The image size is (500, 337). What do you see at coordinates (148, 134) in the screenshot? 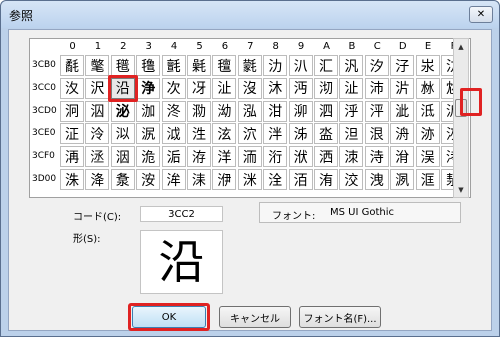
I see `character-cell: 泦` at bounding box center [148, 134].